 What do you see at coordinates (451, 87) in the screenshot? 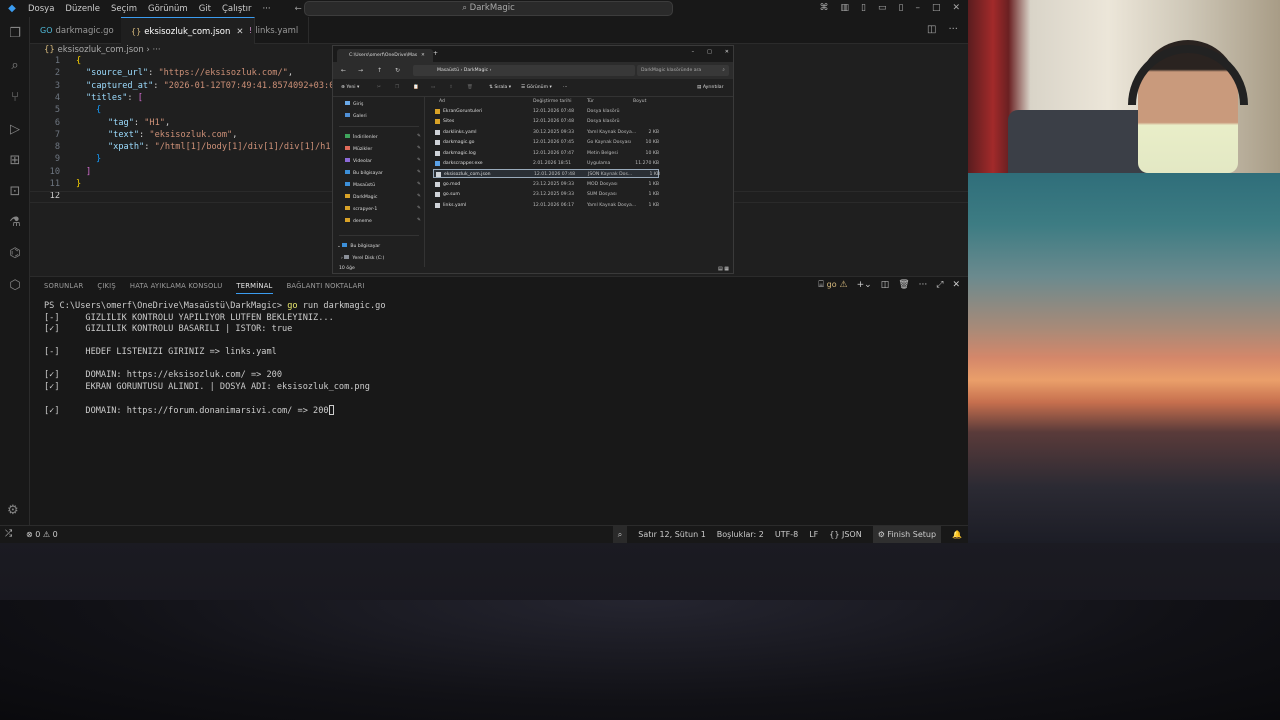
I see `share-icon: ⇪` at bounding box center [451, 87].